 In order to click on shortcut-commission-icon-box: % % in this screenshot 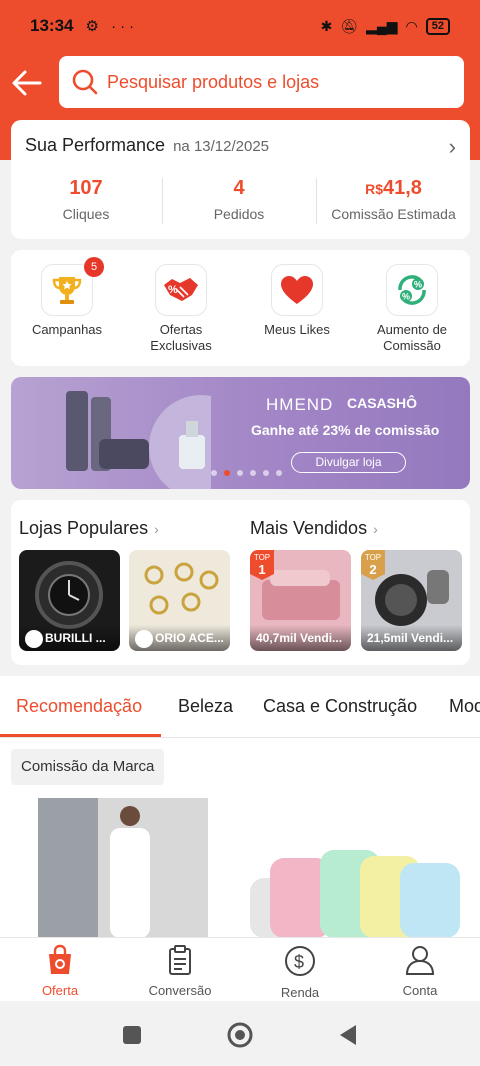, I will do `click(412, 290)`.